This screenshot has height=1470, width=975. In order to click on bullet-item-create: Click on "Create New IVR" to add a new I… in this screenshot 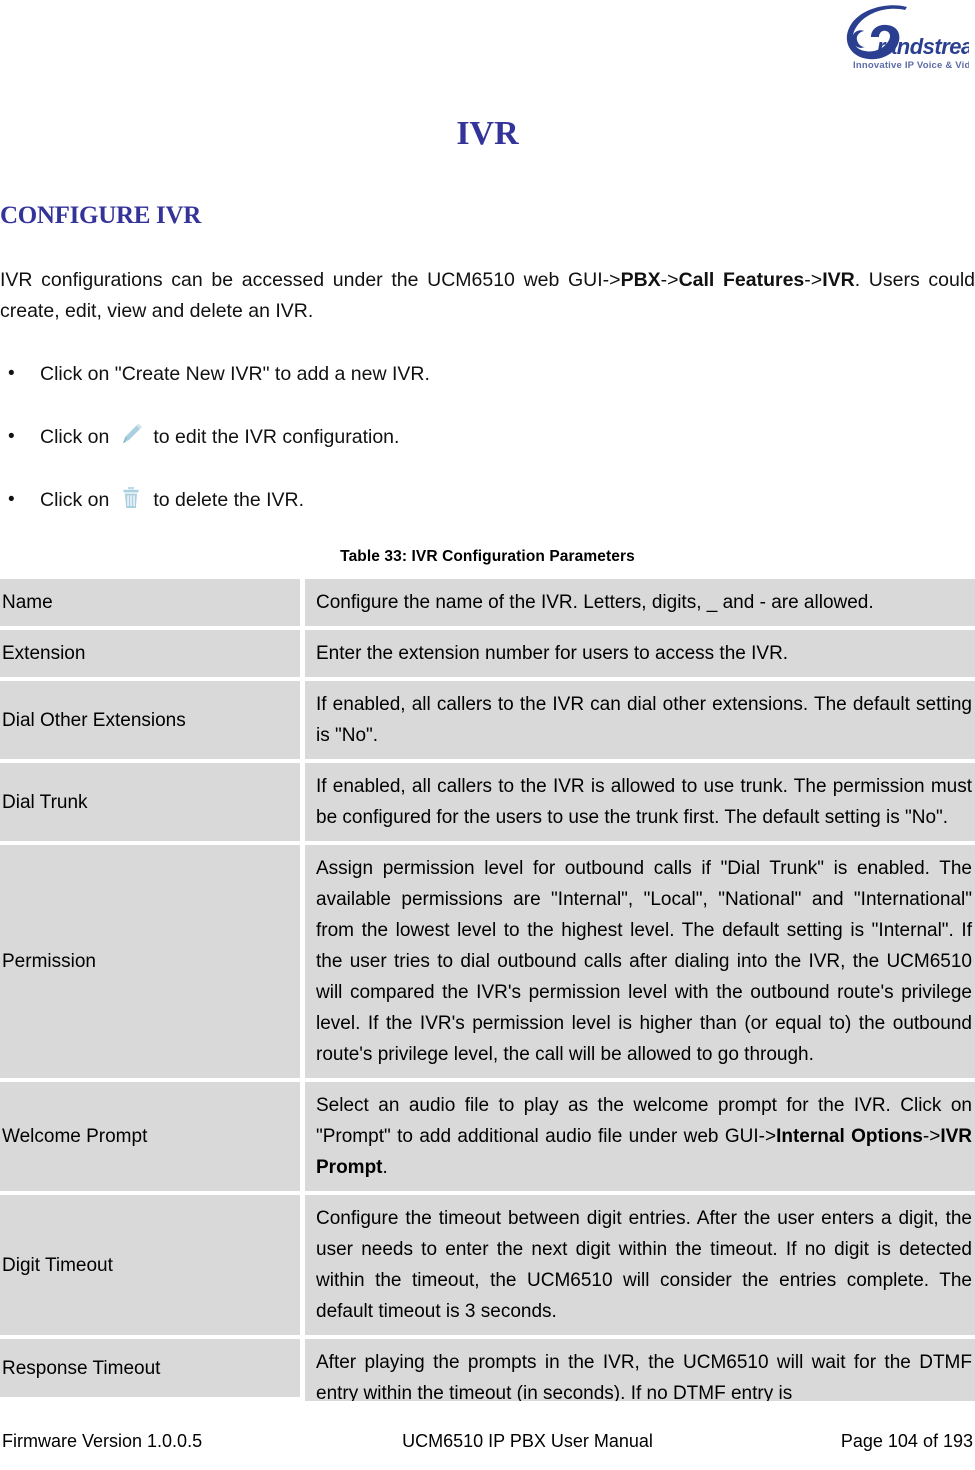, I will do `click(487, 374)`.